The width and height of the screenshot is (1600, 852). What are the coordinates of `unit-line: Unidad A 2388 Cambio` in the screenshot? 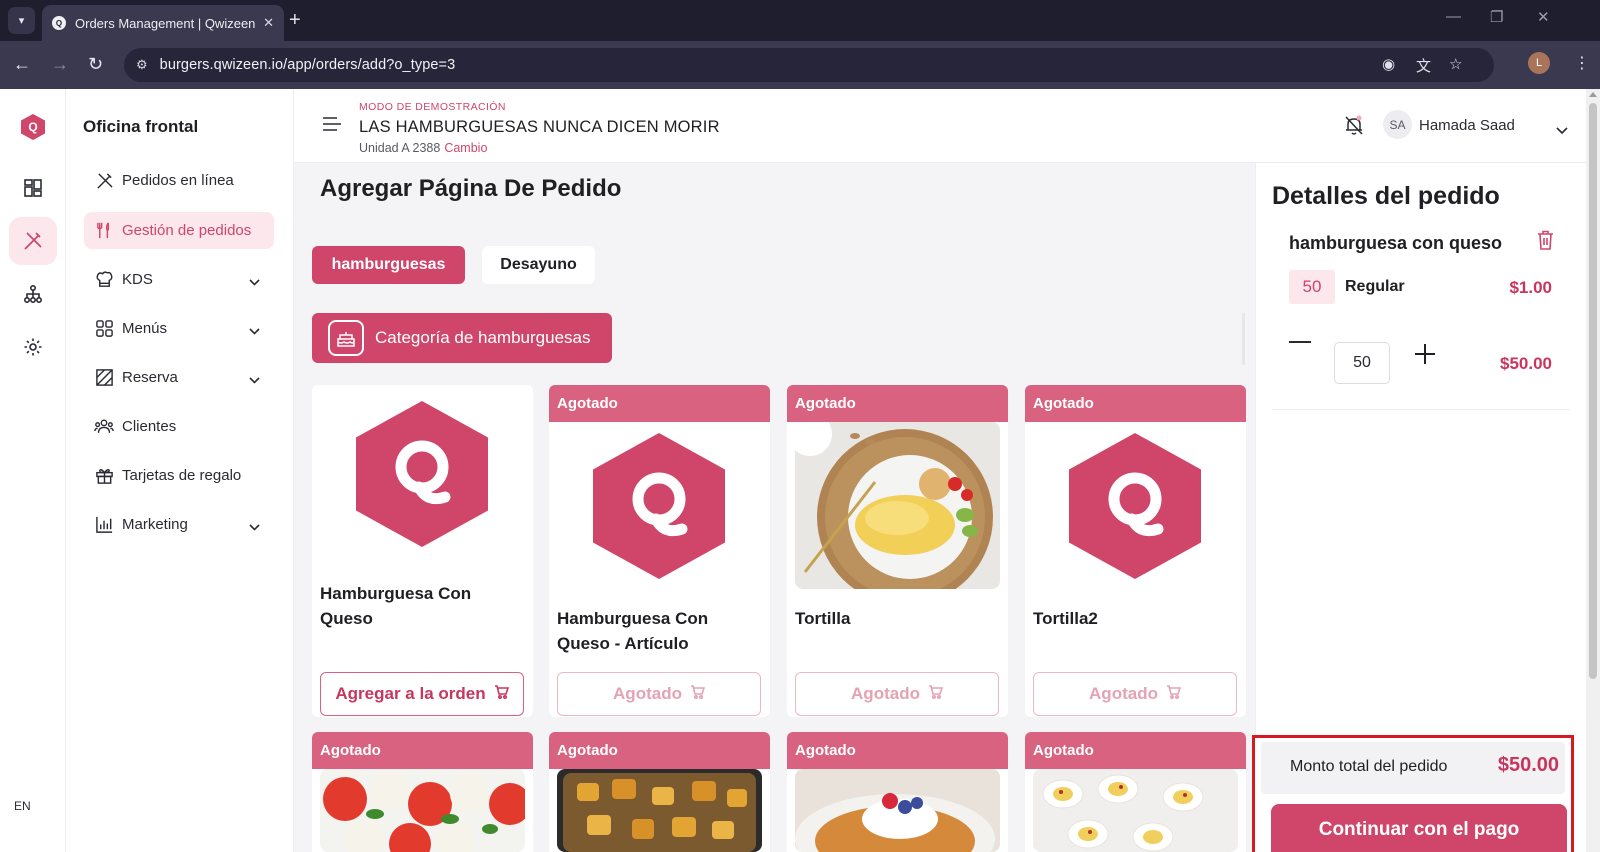 It's located at (423, 148).